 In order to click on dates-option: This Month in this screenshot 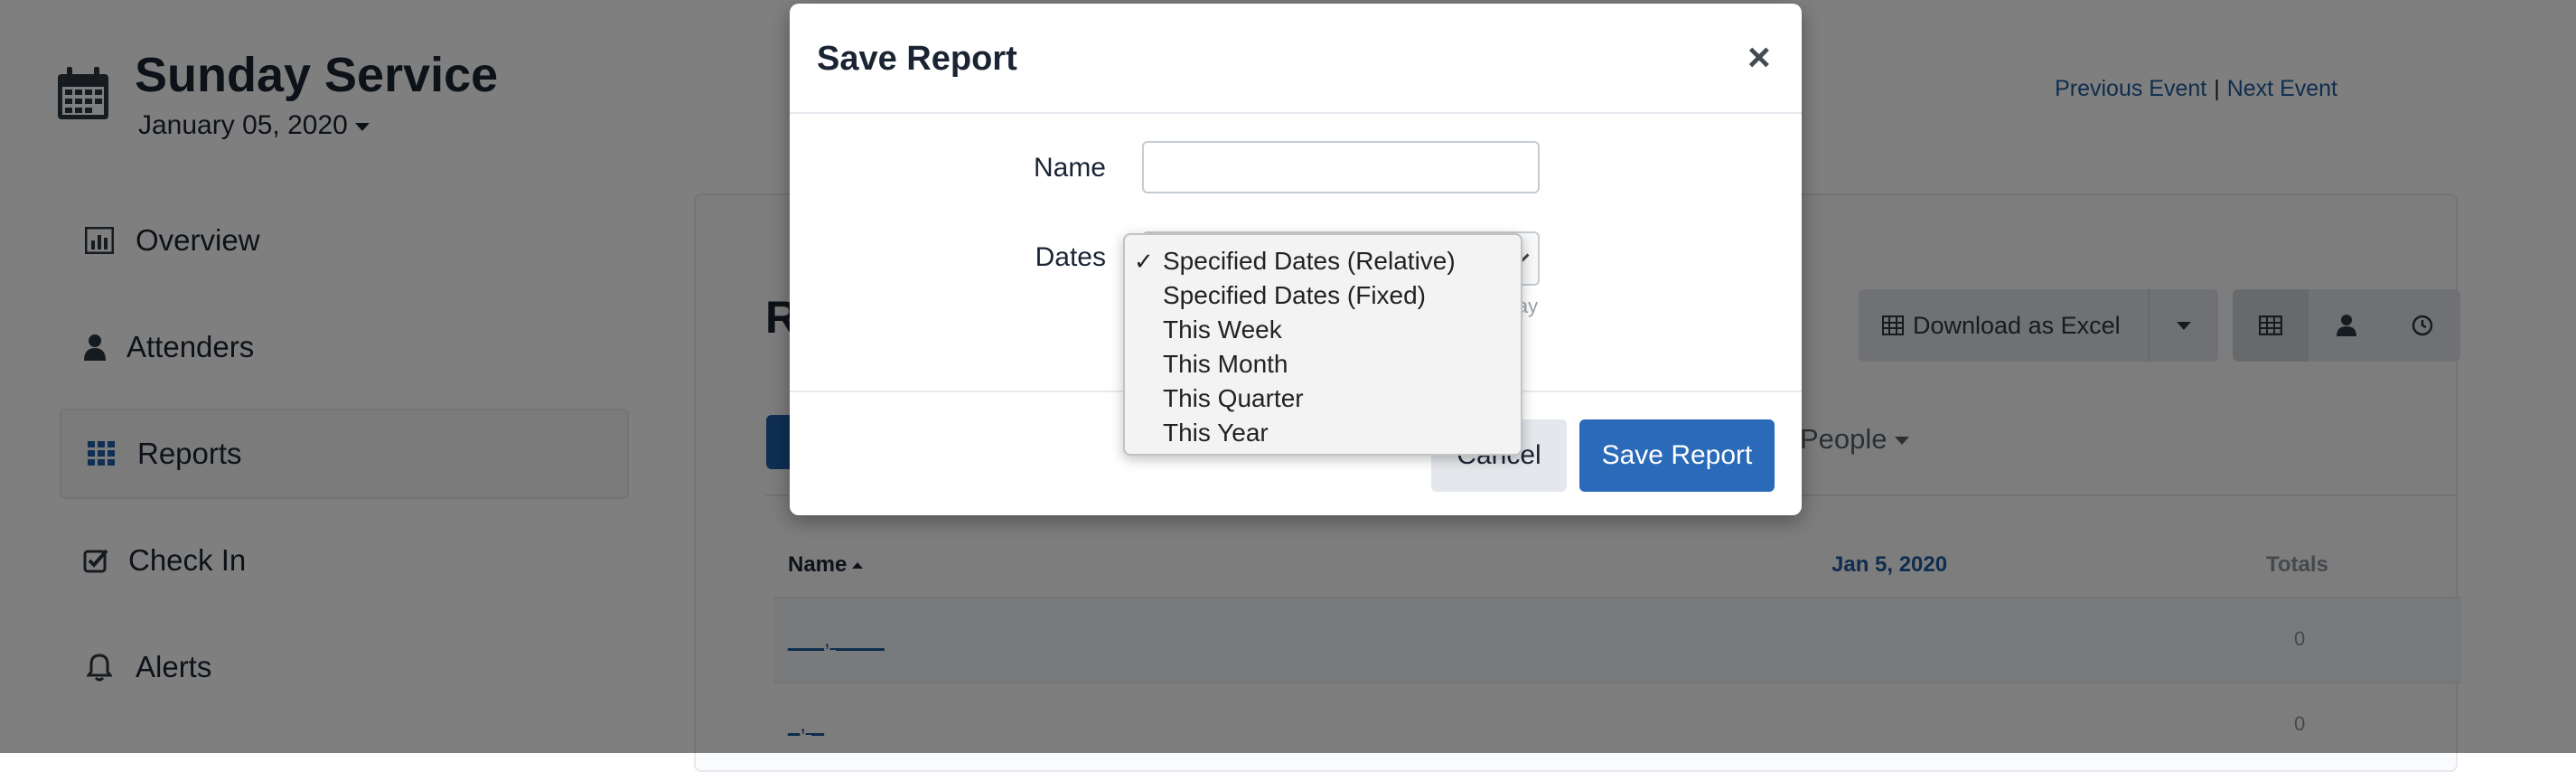, I will do `click(1323, 364)`.